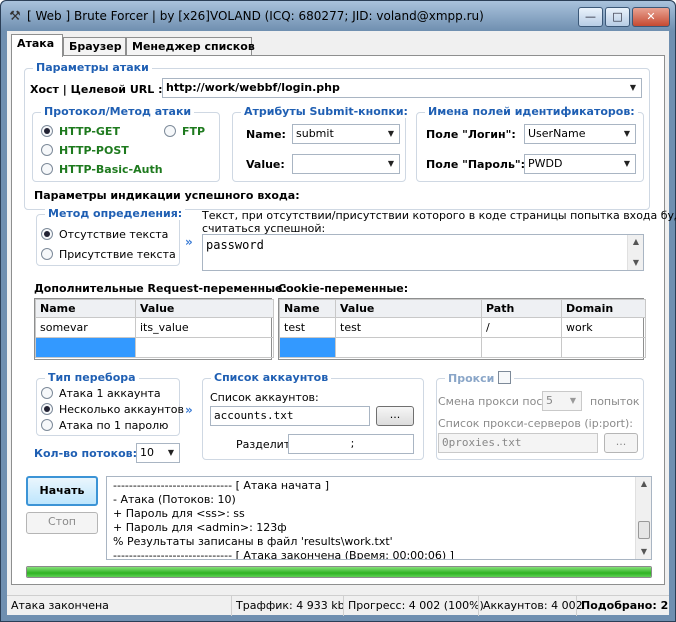 This screenshot has height=622, width=676. Describe the element at coordinates (521, 308) in the screenshot. I see `column-header-path: Path` at that location.